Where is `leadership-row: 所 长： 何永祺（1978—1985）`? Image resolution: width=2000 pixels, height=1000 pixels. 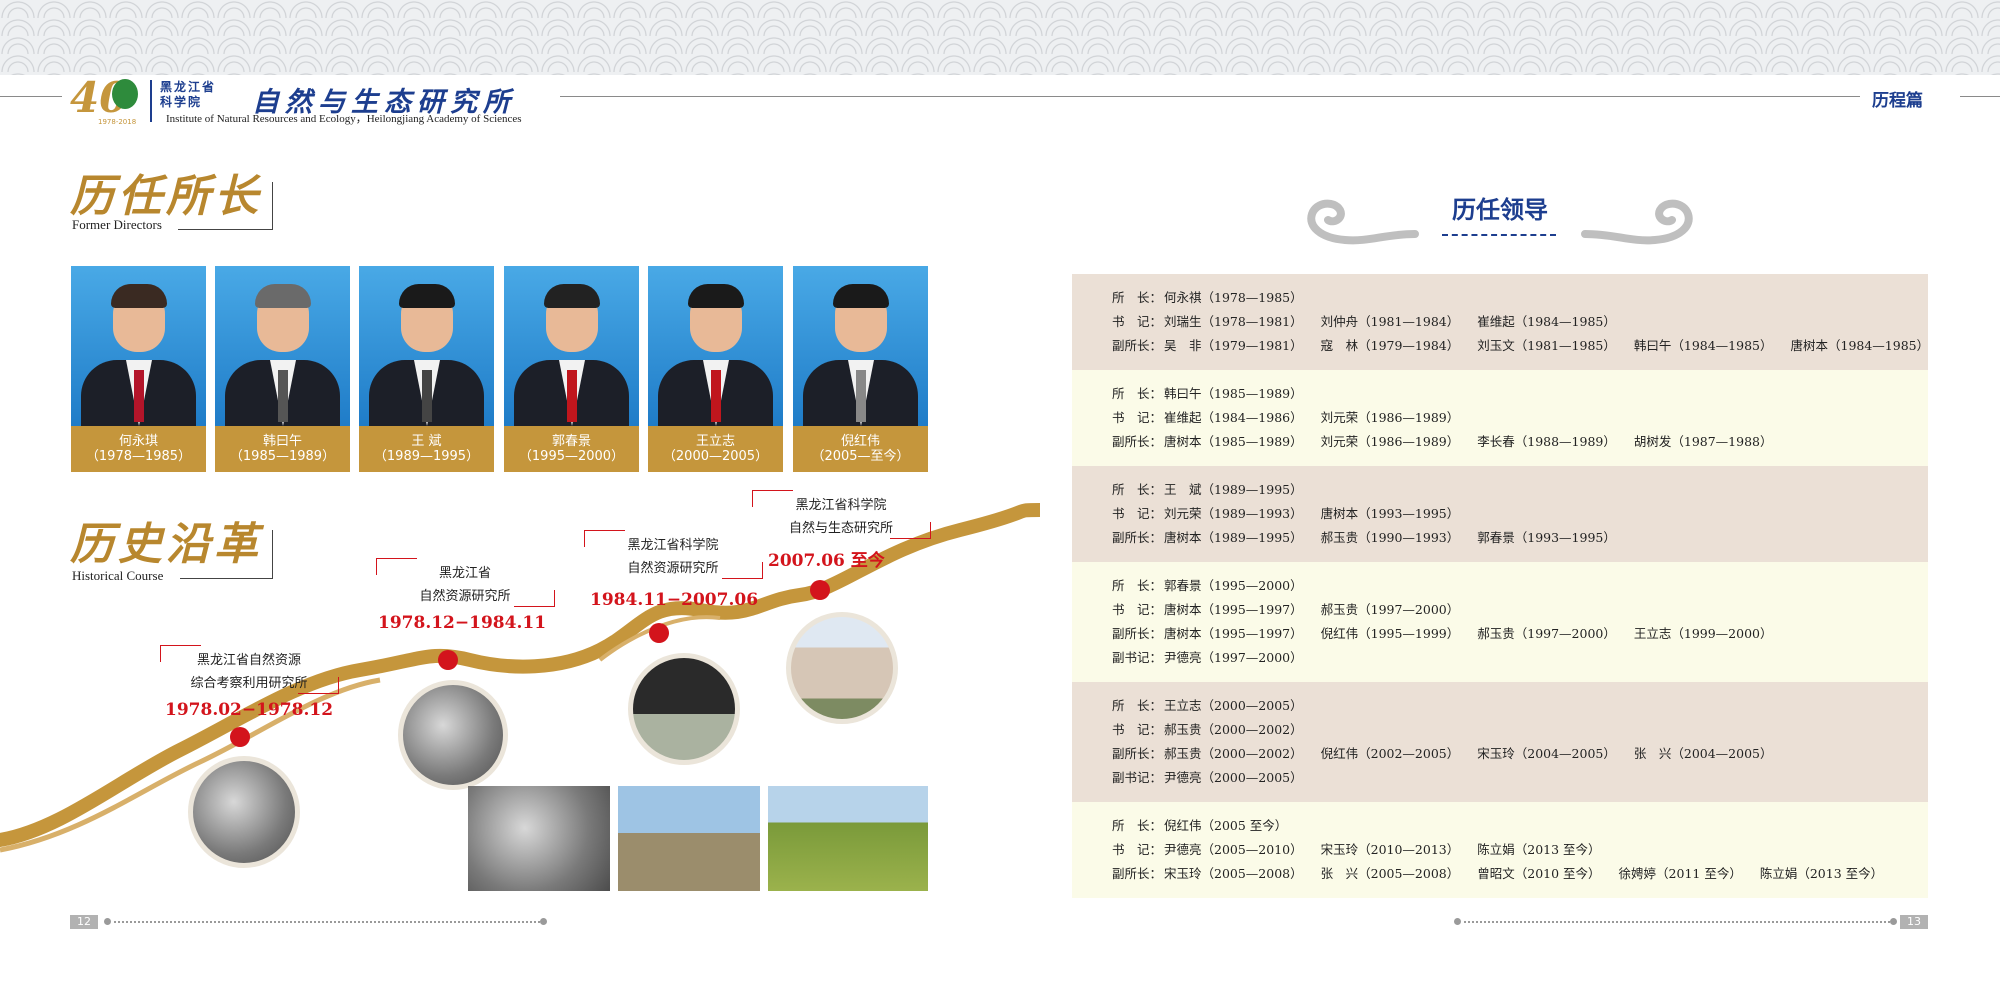 leadership-row: 所 长： 何永祺（1978—1985） is located at coordinates (1520, 298).